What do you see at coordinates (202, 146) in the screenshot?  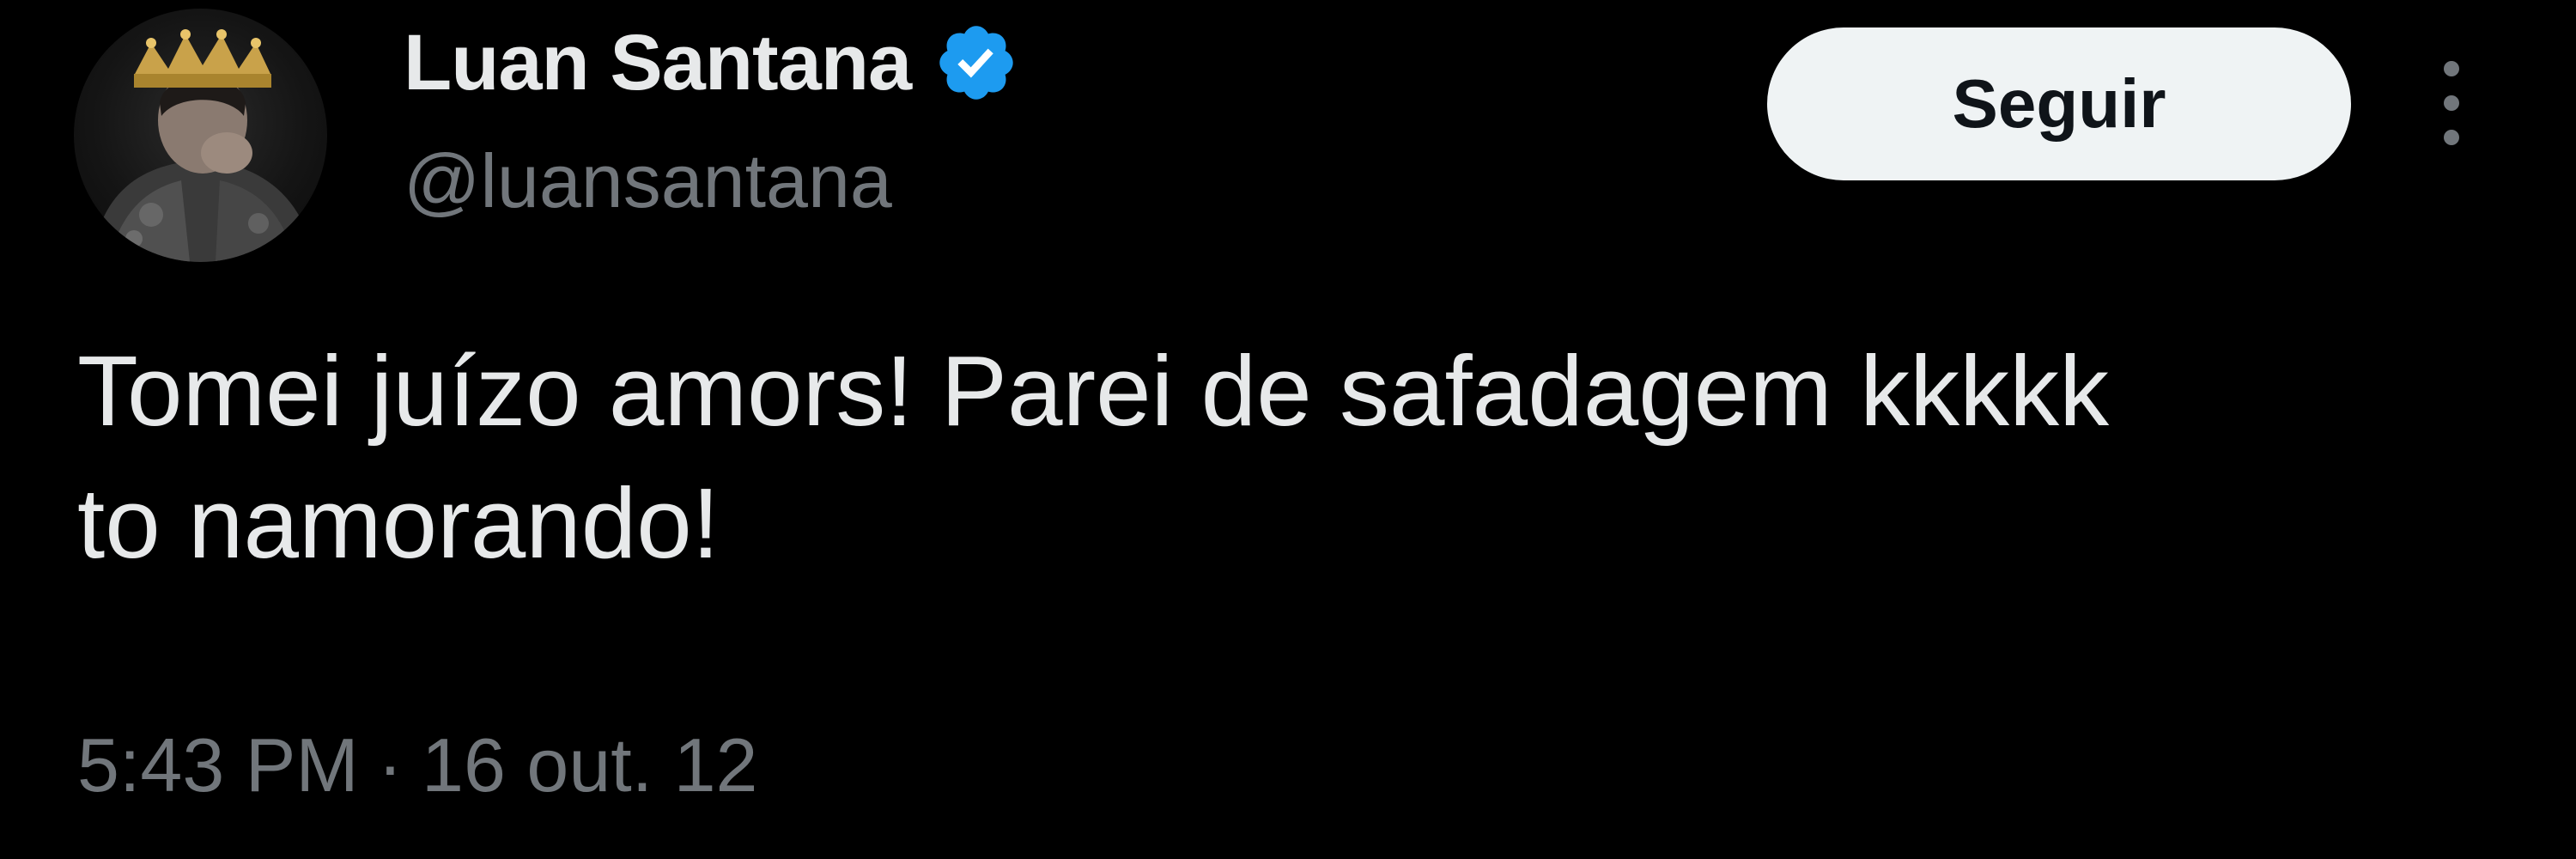 I see `avatar-image` at bounding box center [202, 146].